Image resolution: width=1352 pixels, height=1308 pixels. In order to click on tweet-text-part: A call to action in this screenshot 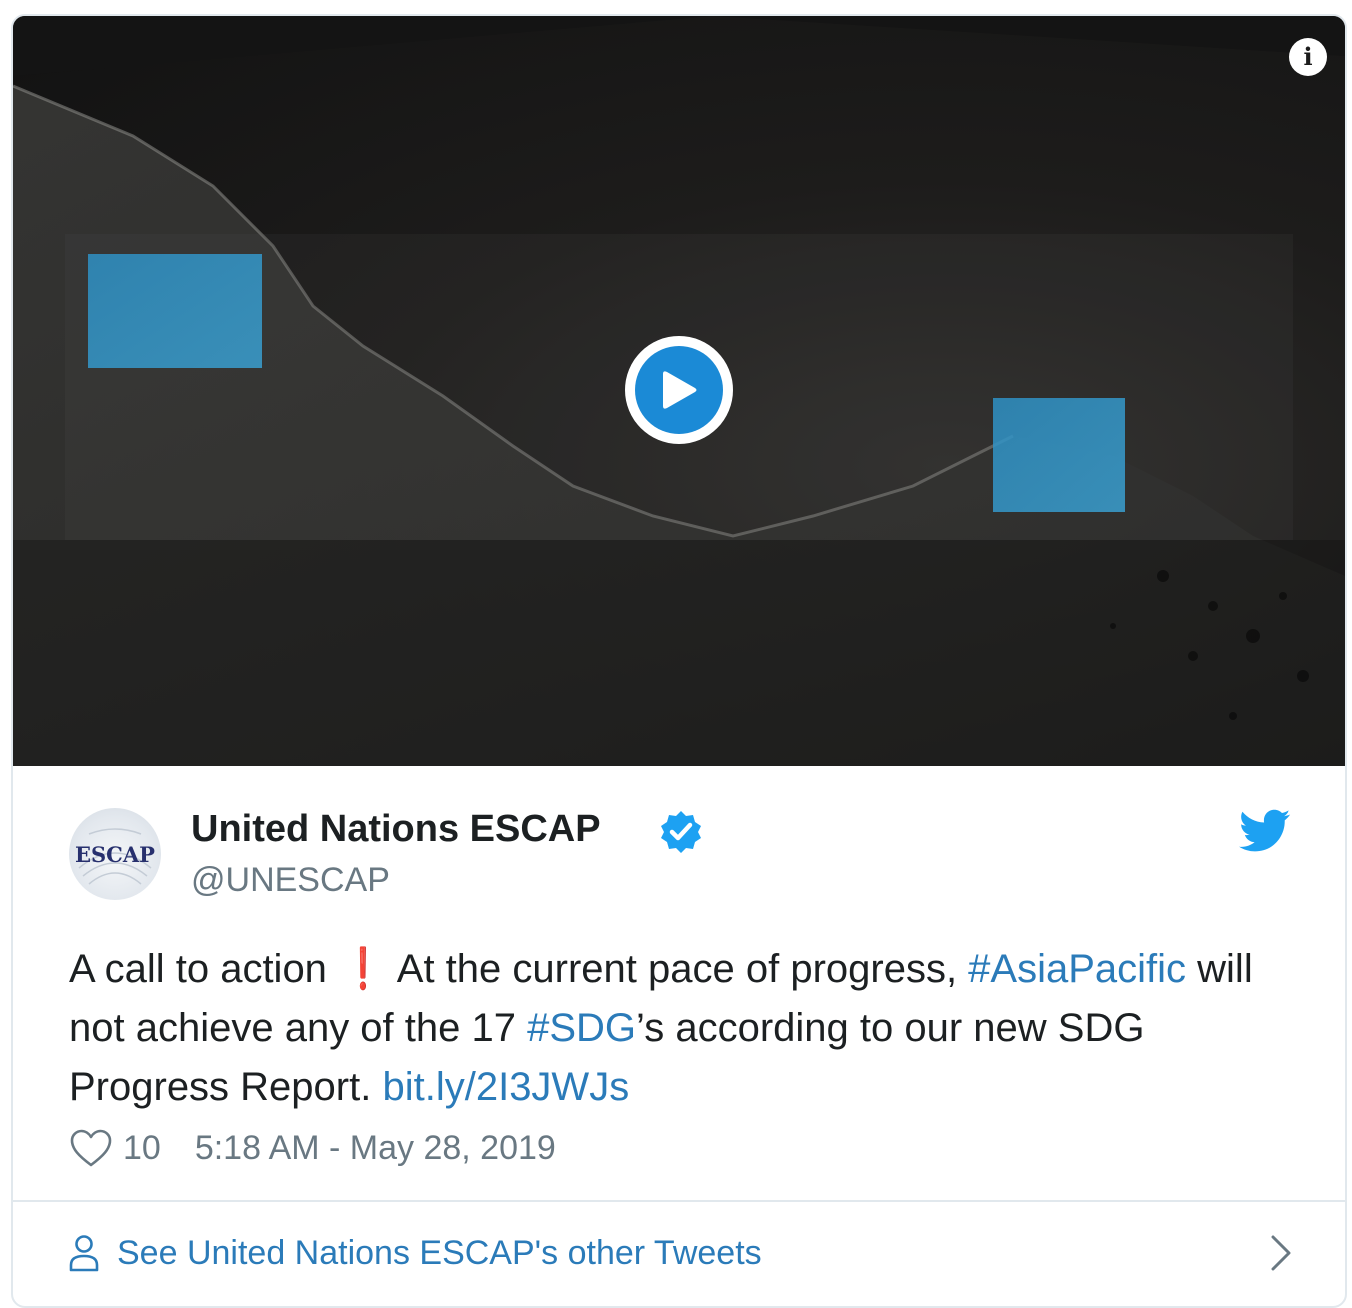, I will do `click(204, 969)`.